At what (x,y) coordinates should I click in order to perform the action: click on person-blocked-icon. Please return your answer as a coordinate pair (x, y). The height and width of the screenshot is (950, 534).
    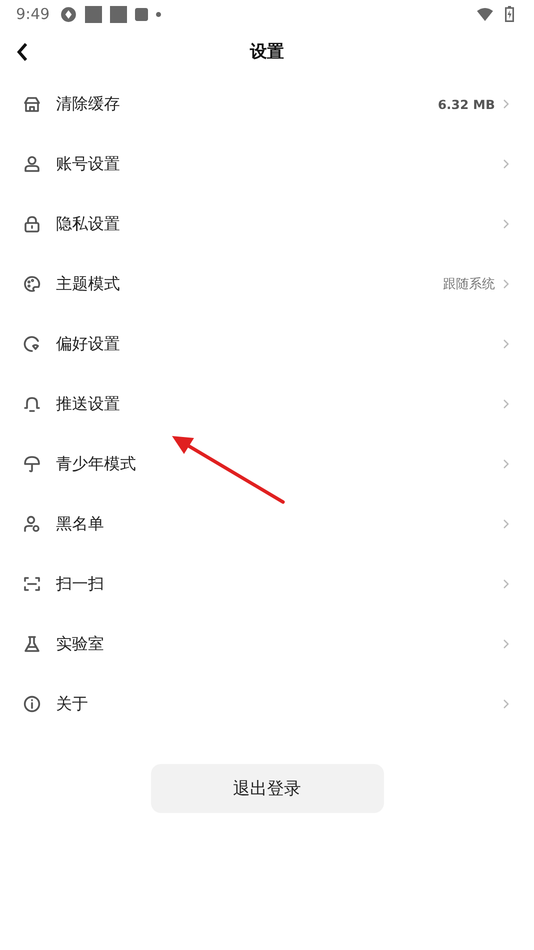
    Looking at the image, I should click on (32, 524).